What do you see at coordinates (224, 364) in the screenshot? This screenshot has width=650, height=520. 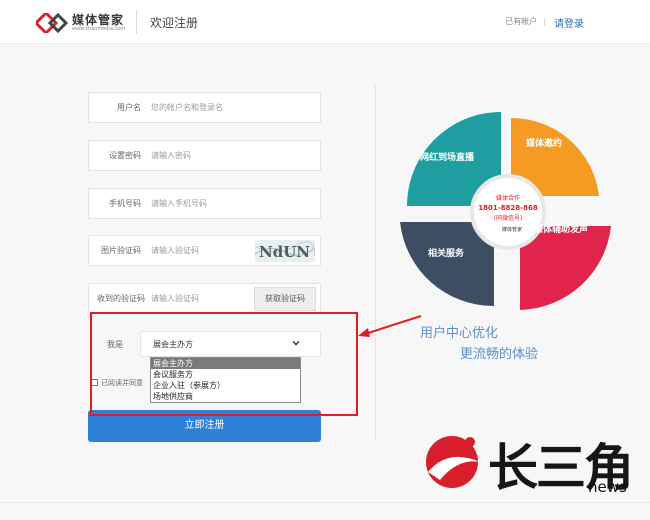 I see `highlight-box` at bounding box center [224, 364].